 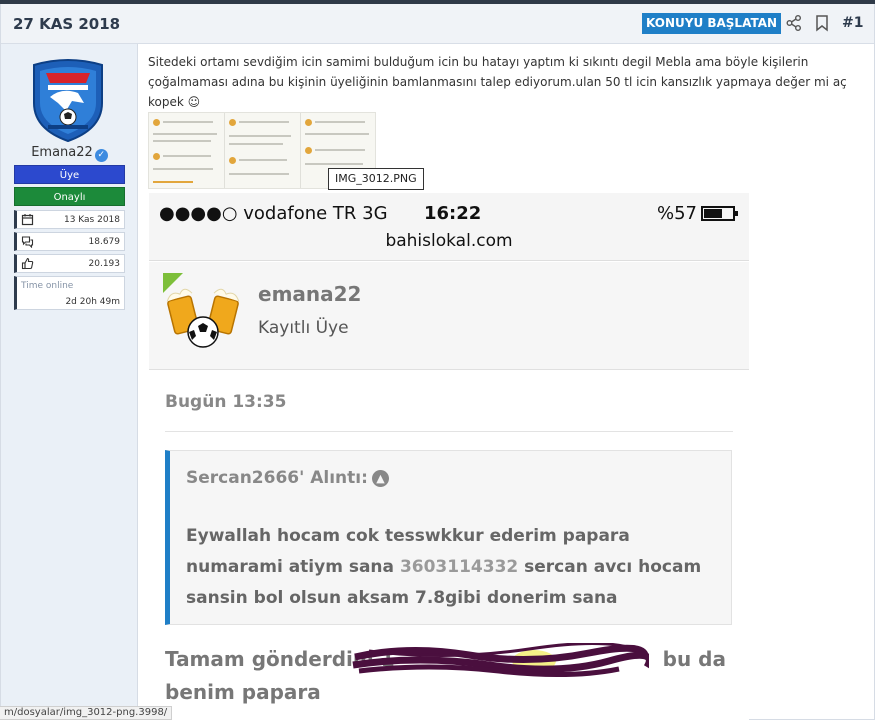 What do you see at coordinates (69, 293) in the screenshot?
I see `stat-time-online: Time online 2d 20h 49m` at bounding box center [69, 293].